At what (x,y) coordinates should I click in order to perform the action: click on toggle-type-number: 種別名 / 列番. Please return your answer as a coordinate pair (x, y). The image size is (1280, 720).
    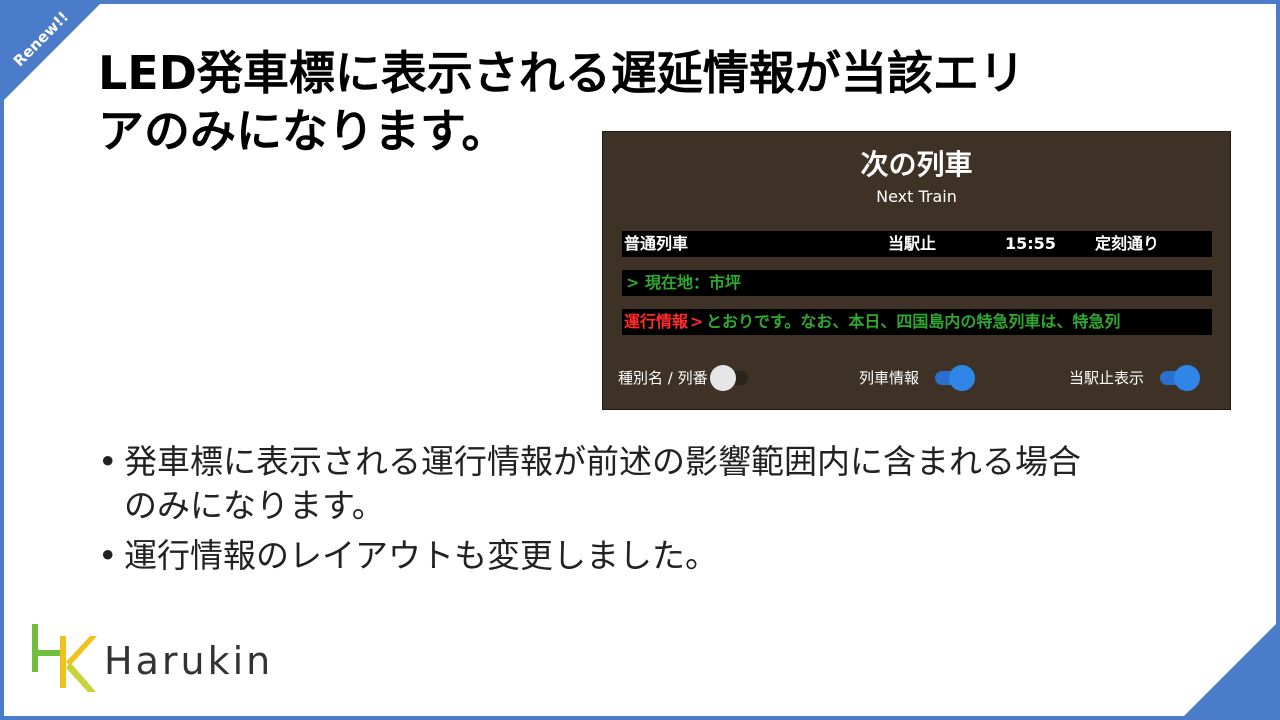
    Looking at the image, I should click on (683, 378).